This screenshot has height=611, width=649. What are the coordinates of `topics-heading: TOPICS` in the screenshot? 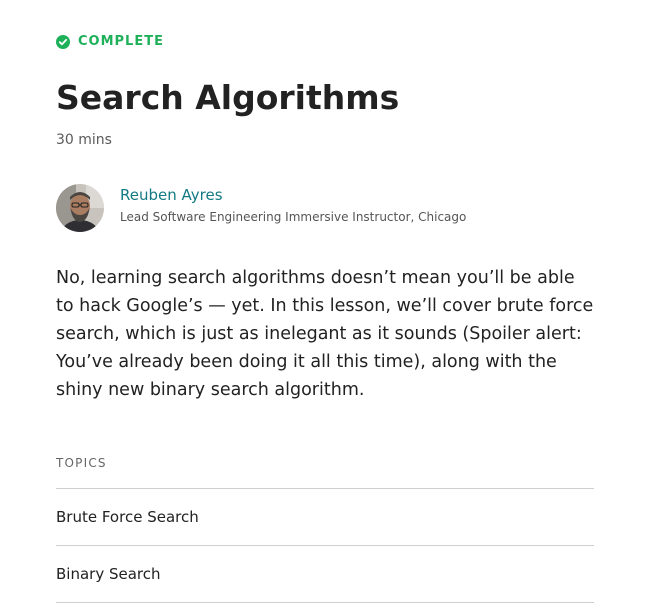 It's located at (81, 463).